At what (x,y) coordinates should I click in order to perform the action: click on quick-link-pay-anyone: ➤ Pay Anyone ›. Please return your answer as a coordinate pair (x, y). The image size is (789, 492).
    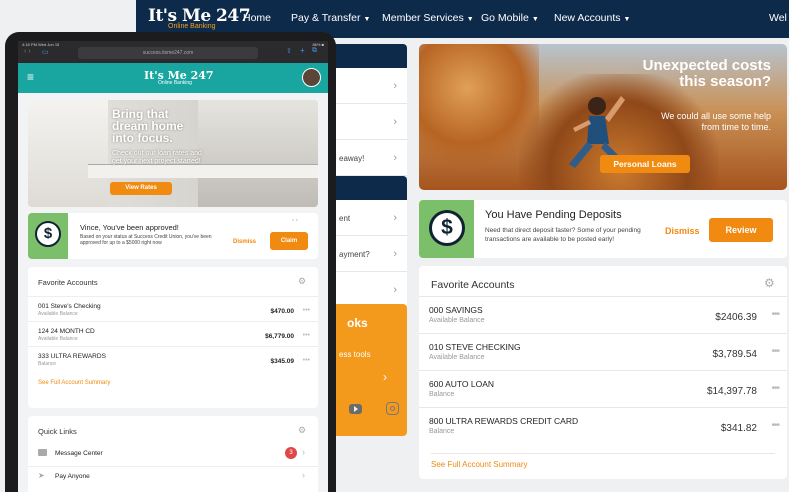
    Looking at the image, I should click on (173, 476).